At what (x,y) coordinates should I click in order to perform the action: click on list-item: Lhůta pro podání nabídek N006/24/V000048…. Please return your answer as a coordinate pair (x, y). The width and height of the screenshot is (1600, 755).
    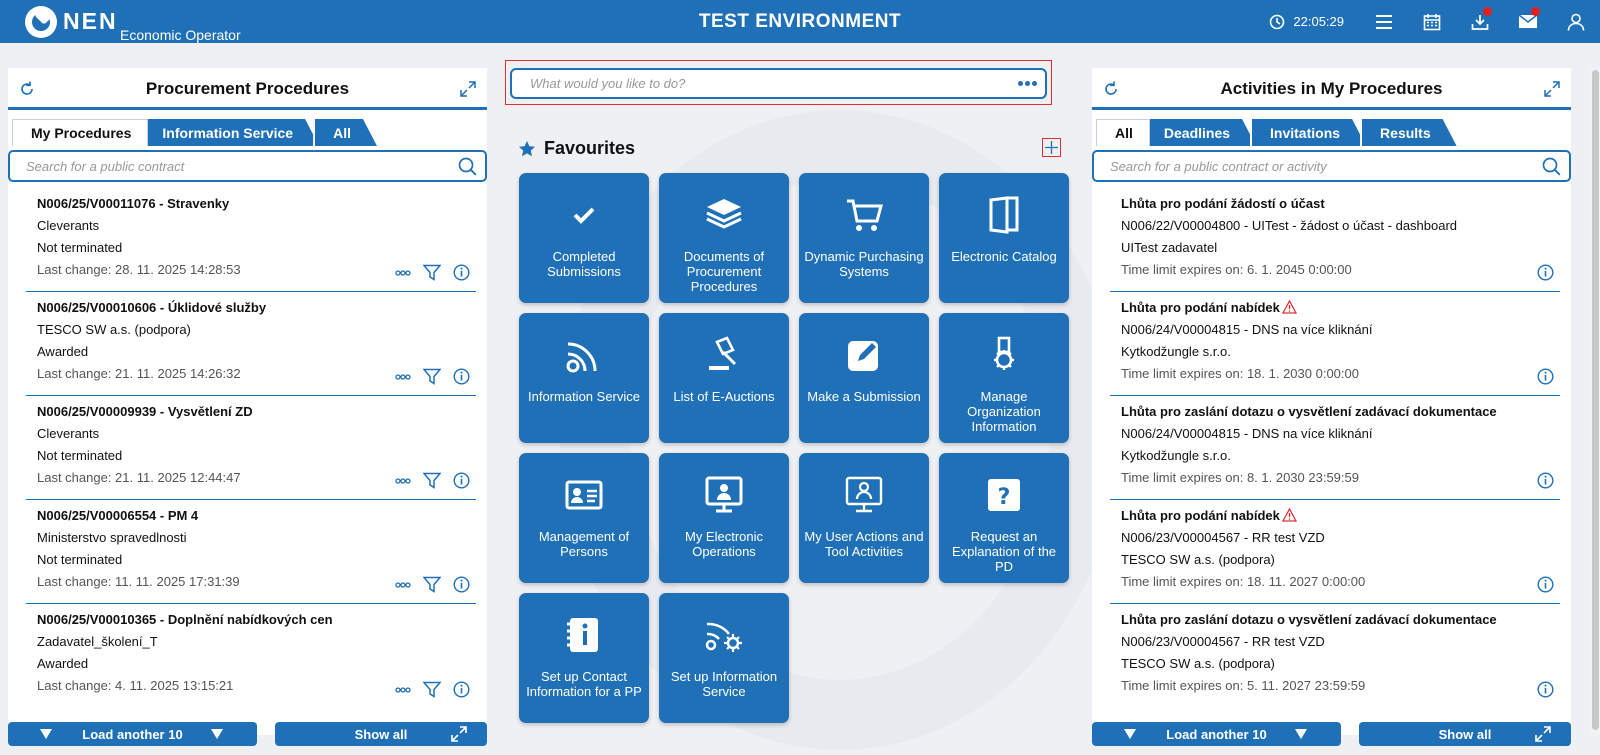
    Looking at the image, I should click on (1335, 344).